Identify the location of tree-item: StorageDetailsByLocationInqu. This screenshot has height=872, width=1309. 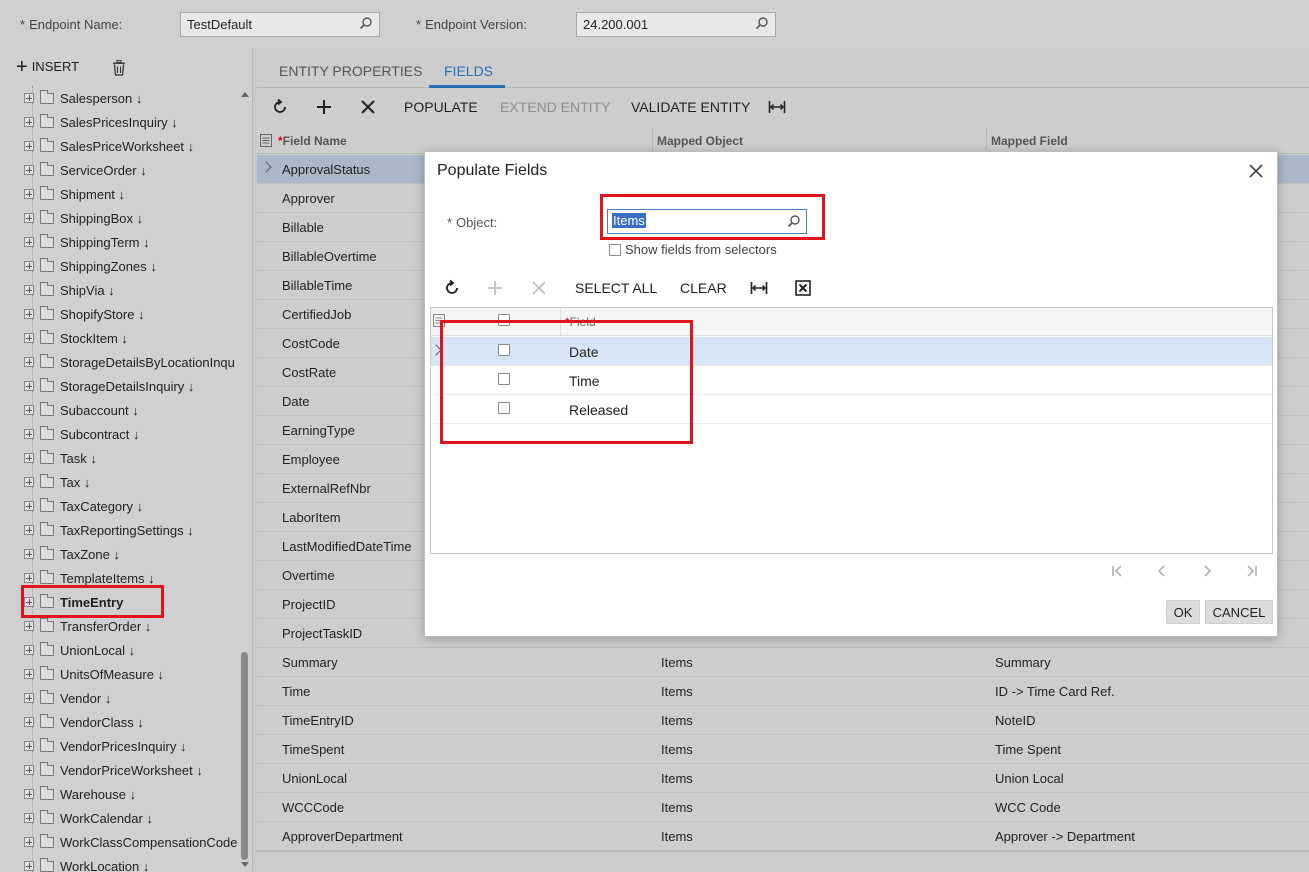
(129, 362).